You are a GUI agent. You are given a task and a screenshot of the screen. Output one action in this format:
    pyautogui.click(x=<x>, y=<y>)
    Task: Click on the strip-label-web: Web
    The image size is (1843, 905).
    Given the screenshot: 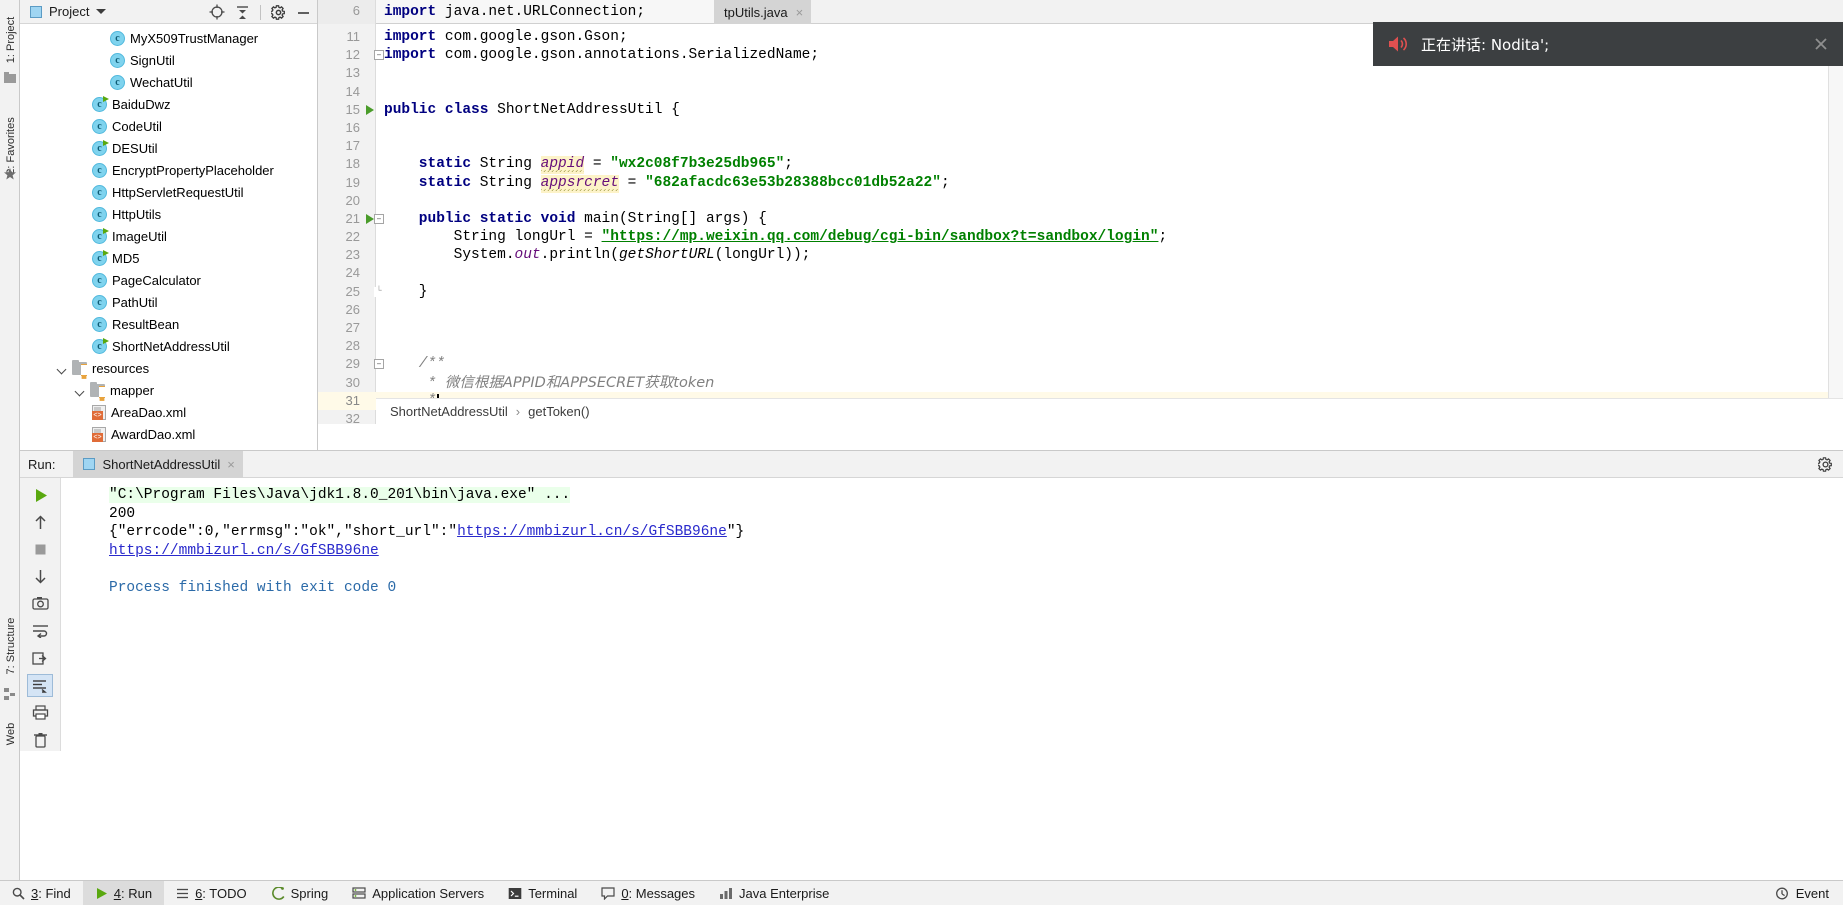 What is the action you would take?
    pyautogui.click(x=11, y=734)
    